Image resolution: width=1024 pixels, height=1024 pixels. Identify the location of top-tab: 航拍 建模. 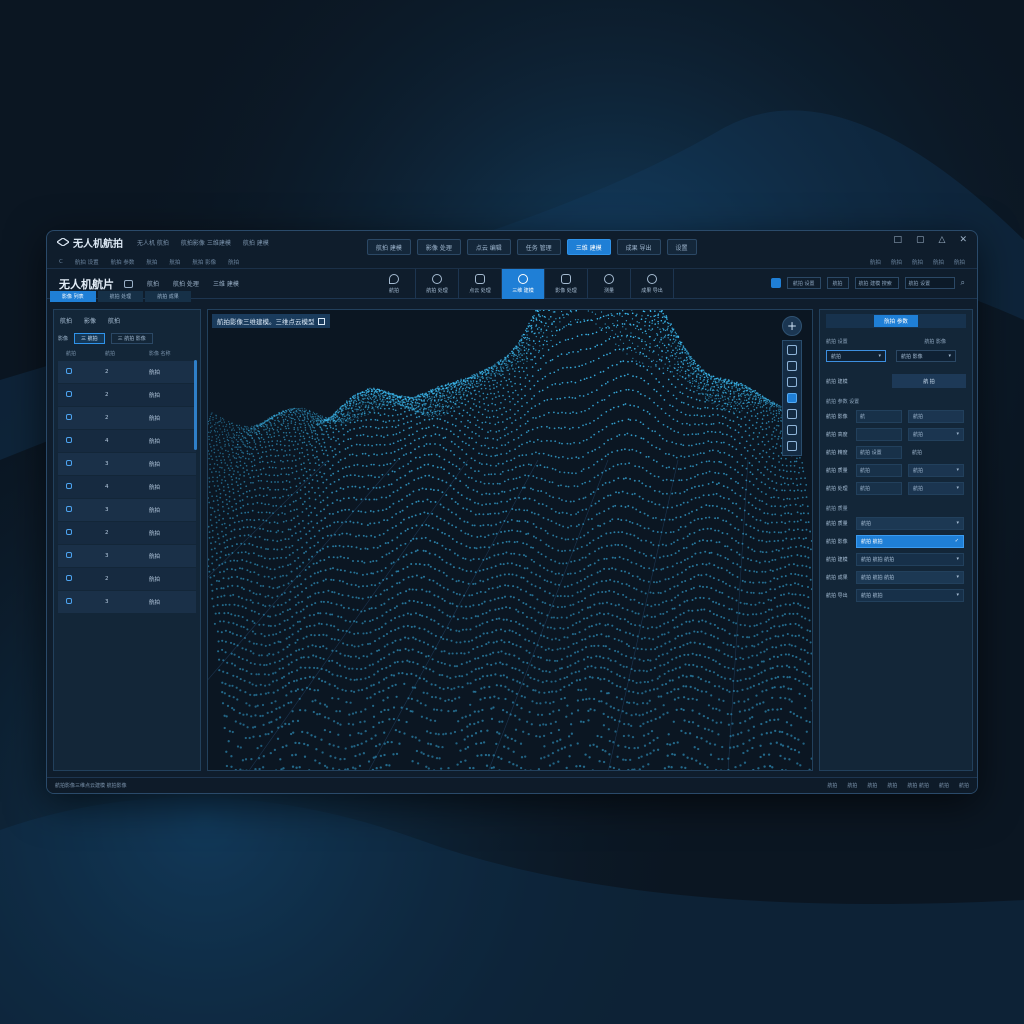
(389, 247).